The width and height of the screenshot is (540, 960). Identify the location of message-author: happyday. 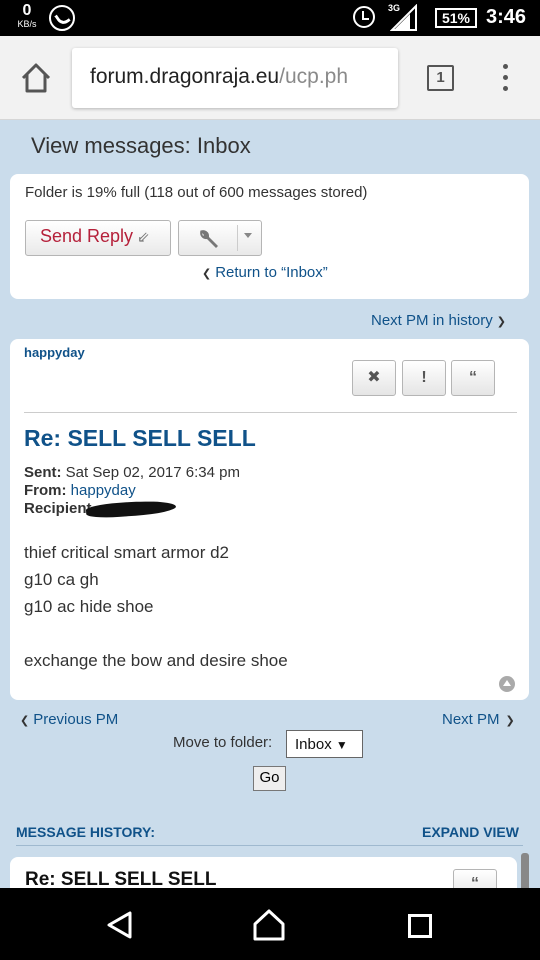
(54, 352).